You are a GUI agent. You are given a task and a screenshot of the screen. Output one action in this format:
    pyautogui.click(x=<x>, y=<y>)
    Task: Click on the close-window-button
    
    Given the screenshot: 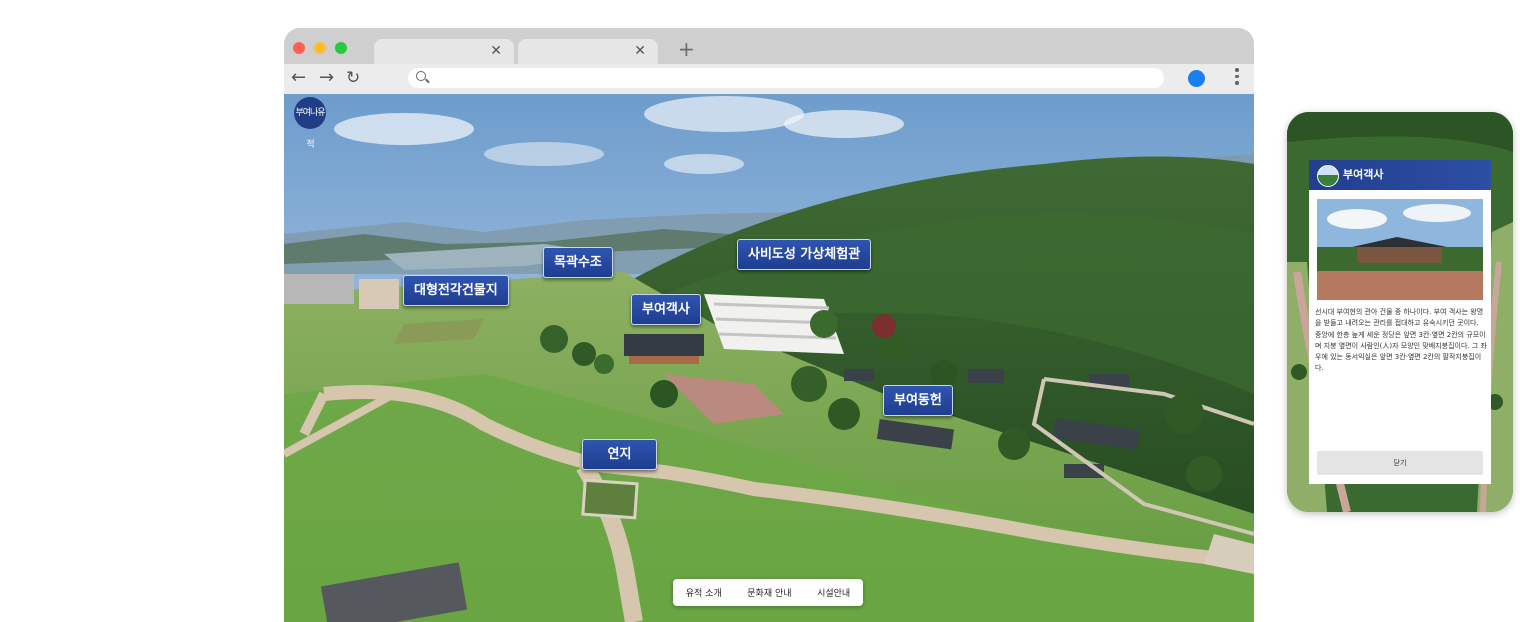 What is the action you would take?
    pyautogui.click(x=299, y=48)
    